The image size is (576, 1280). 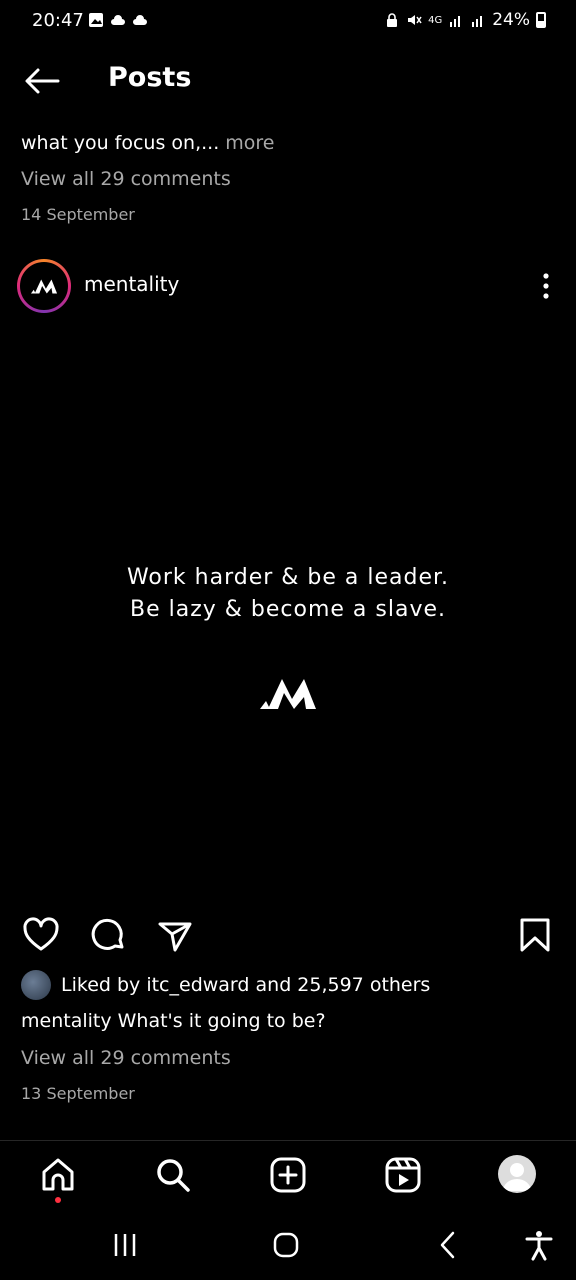 What do you see at coordinates (392, 20) in the screenshot?
I see `lock-icon` at bounding box center [392, 20].